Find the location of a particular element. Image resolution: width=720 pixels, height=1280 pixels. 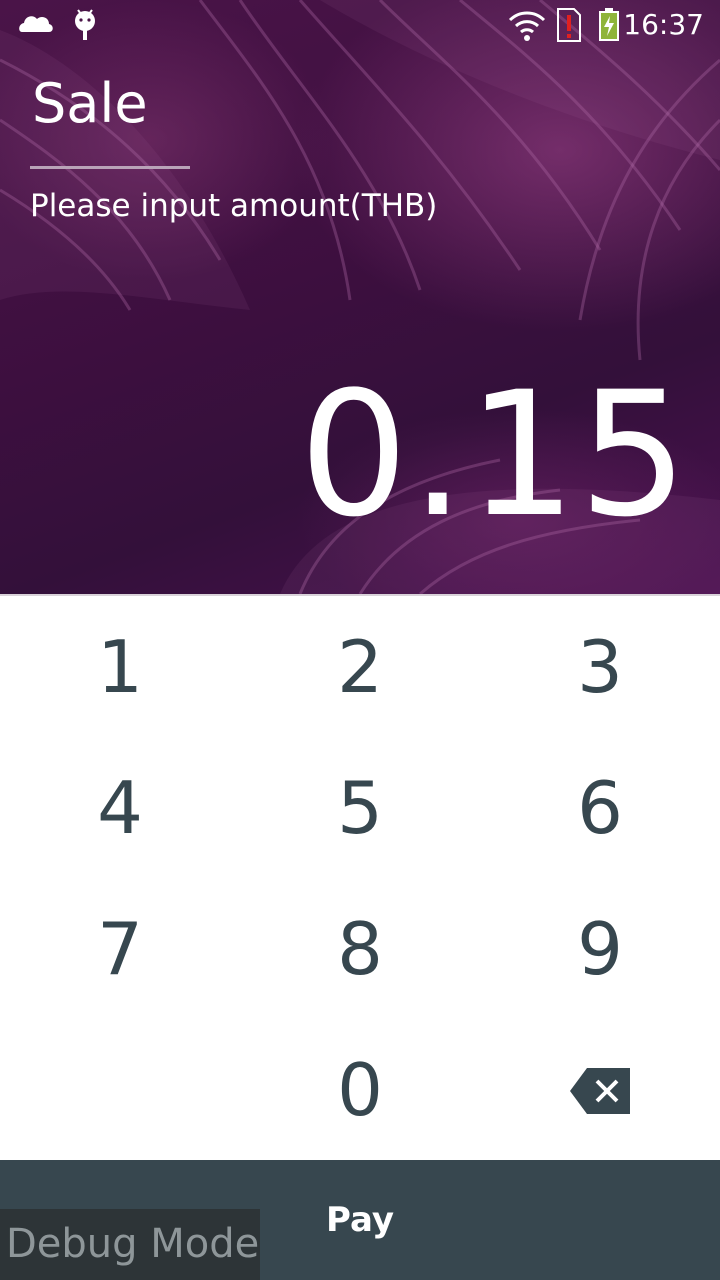

cloud-car-icon is located at coordinates (36, 25).